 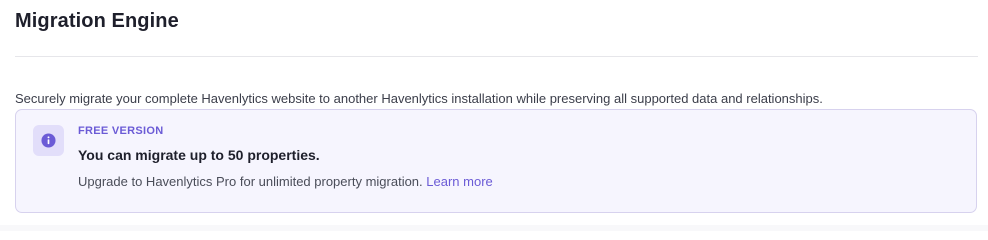 I want to click on title-divider, so click(x=496, y=56).